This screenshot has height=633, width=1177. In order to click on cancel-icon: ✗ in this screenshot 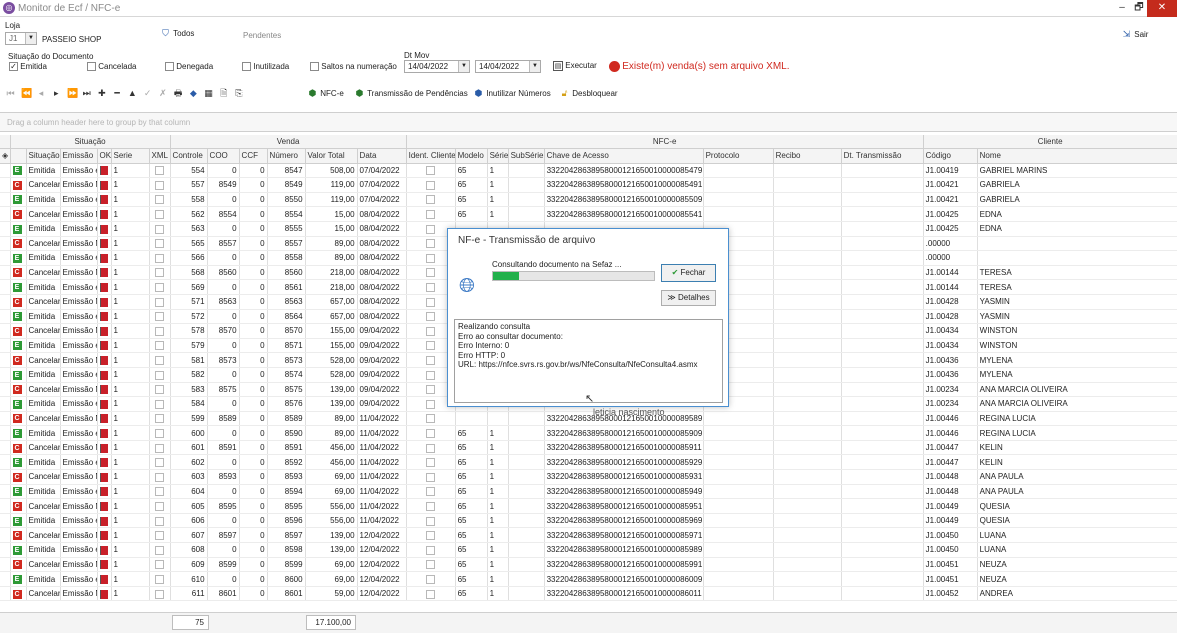, I will do `click(163, 93)`.